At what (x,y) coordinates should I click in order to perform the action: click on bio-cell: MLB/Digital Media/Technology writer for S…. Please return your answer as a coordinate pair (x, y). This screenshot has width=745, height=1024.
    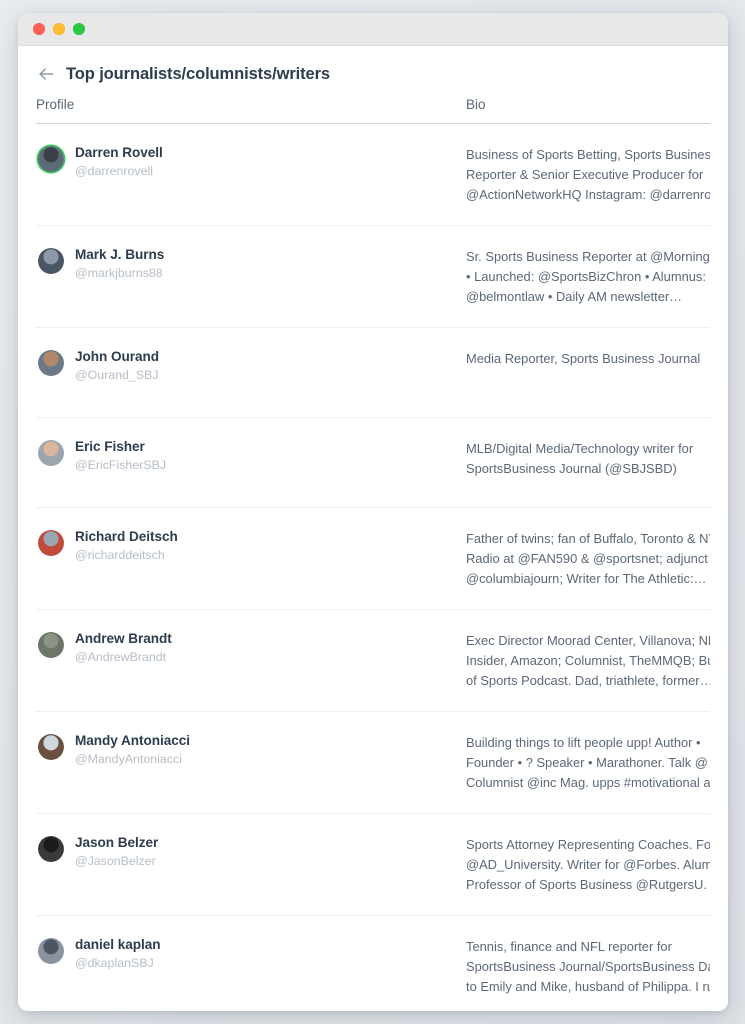
    Looking at the image, I should click on (588, 458).